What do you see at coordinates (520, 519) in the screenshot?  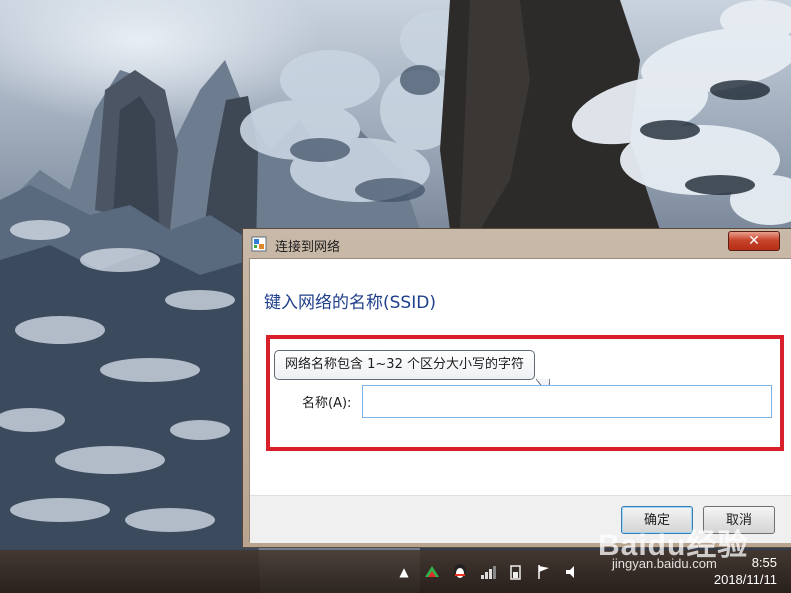 I see `dialog-footer: 确定 取消` at bounding box center [520, 519].